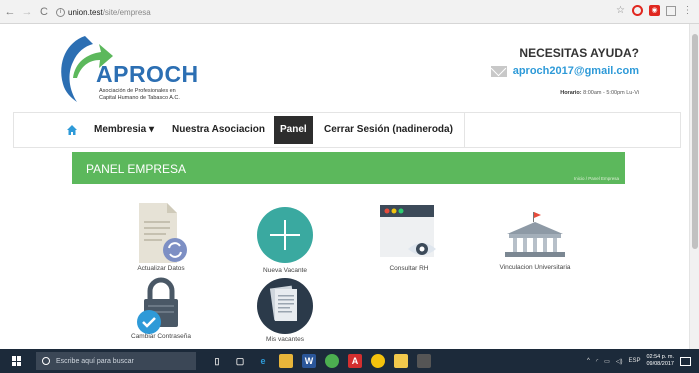 The height and width of the screenshot is (373, 699). Describe the element at coordinates (157, 305) in the screenshot. I see `lock-check-icon` at that location.